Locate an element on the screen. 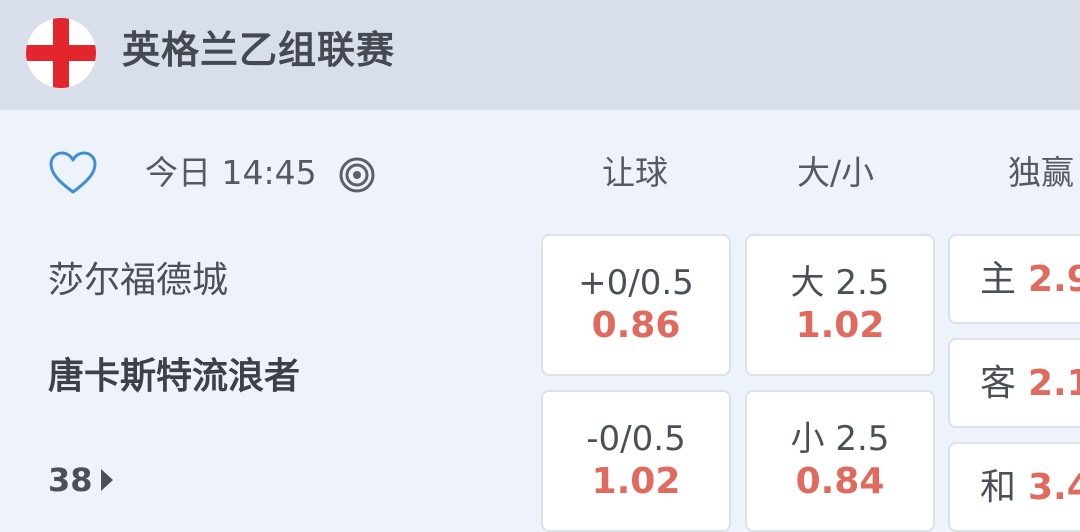 Image resolution: width=1080 pixels, height=532 pixels. column-header-over-under: 大/小 is located at coordinates (836, 172).